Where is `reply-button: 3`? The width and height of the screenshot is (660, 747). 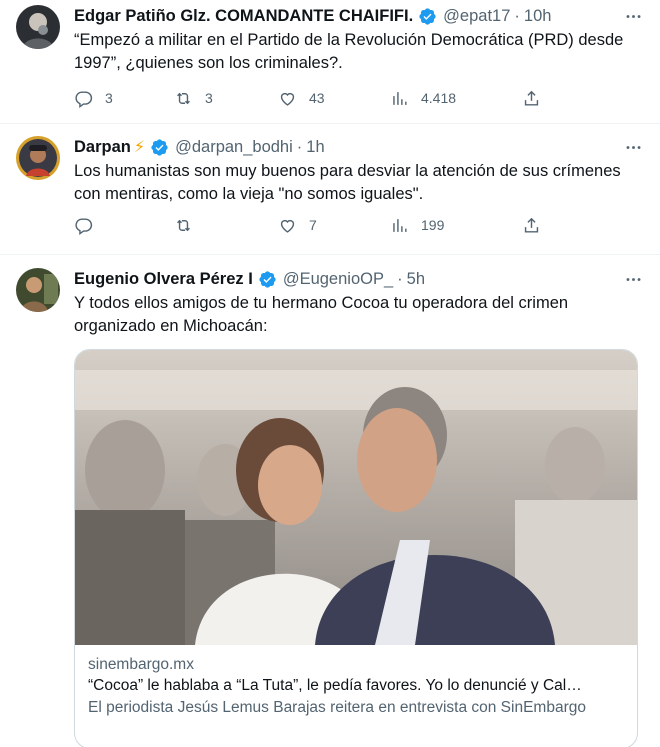 reply-button: 3 is located at coordinates (93, 98).